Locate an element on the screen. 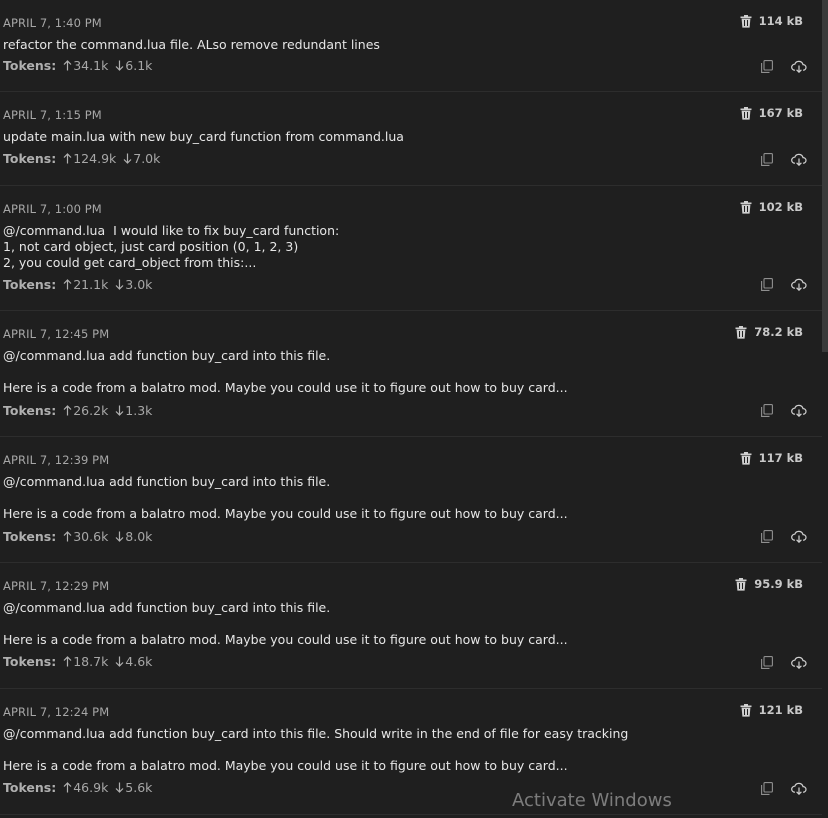 This screenshot has height=818, width=828. task-size-label: 102 kB is located at coordinates (780, 207).